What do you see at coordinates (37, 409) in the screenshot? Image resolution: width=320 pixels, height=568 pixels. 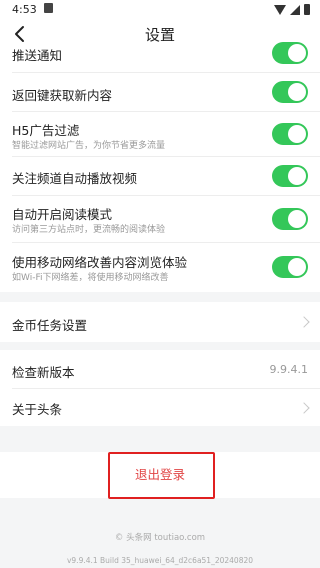 I see `setting-label: 关于头条` at bounding box center [37, 409].